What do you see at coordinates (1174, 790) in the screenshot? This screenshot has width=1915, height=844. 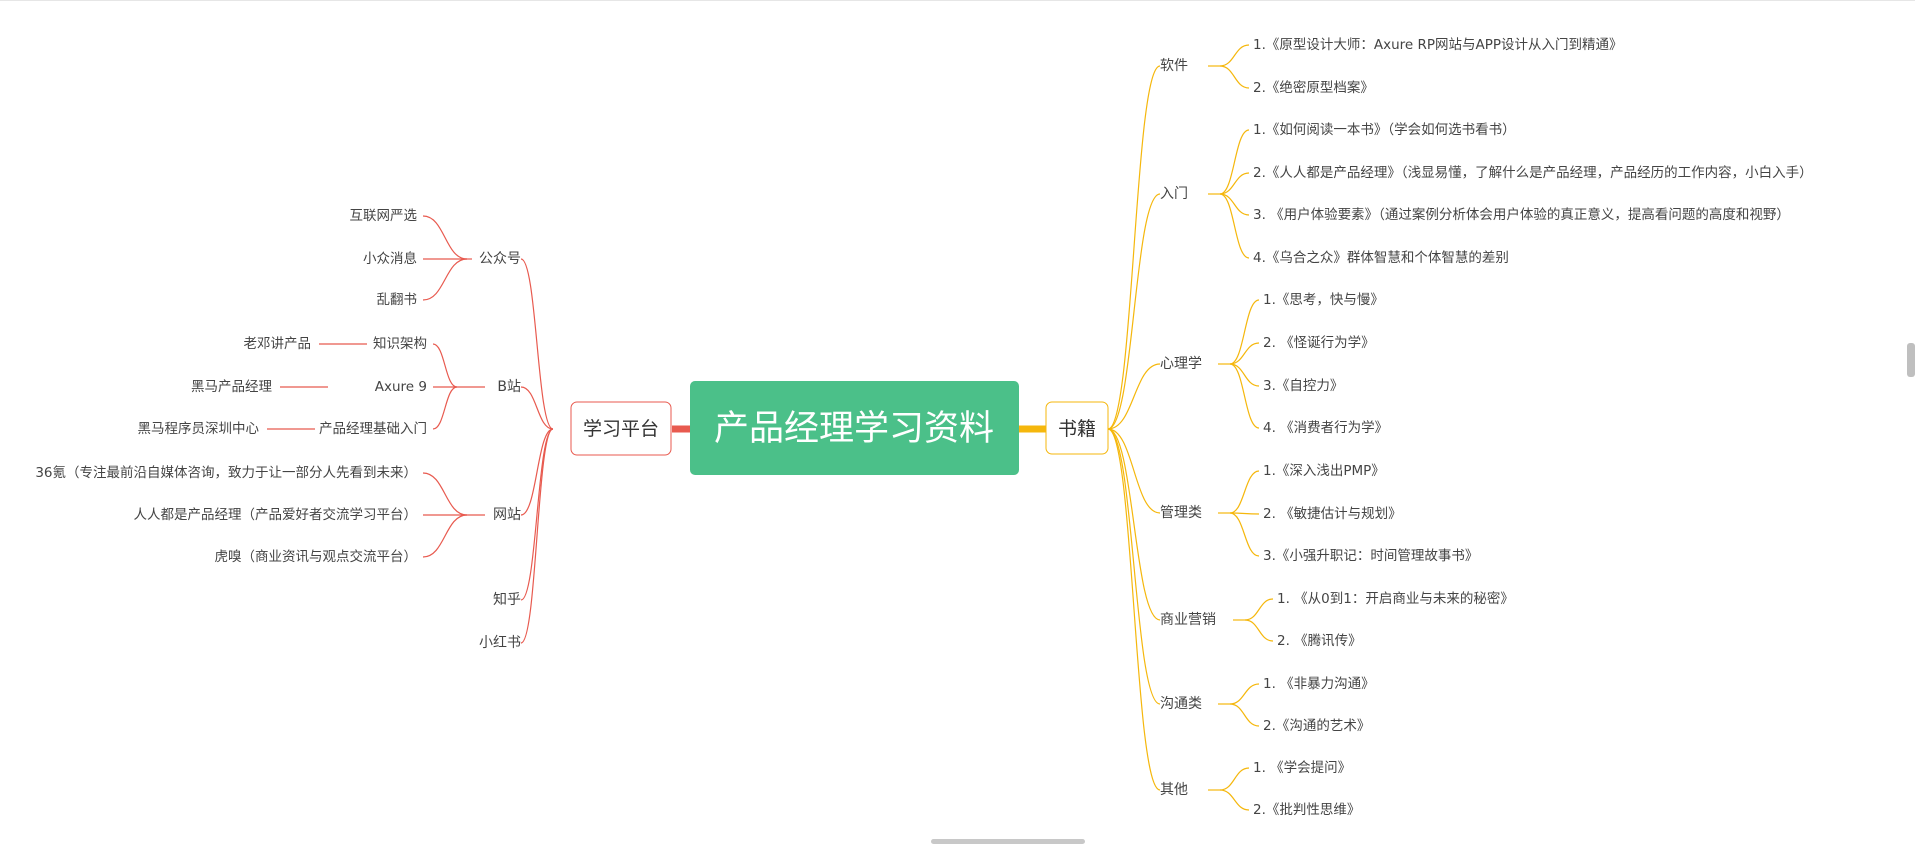 I see `books-category-6: 其他` at bounding box center [1174, 790].